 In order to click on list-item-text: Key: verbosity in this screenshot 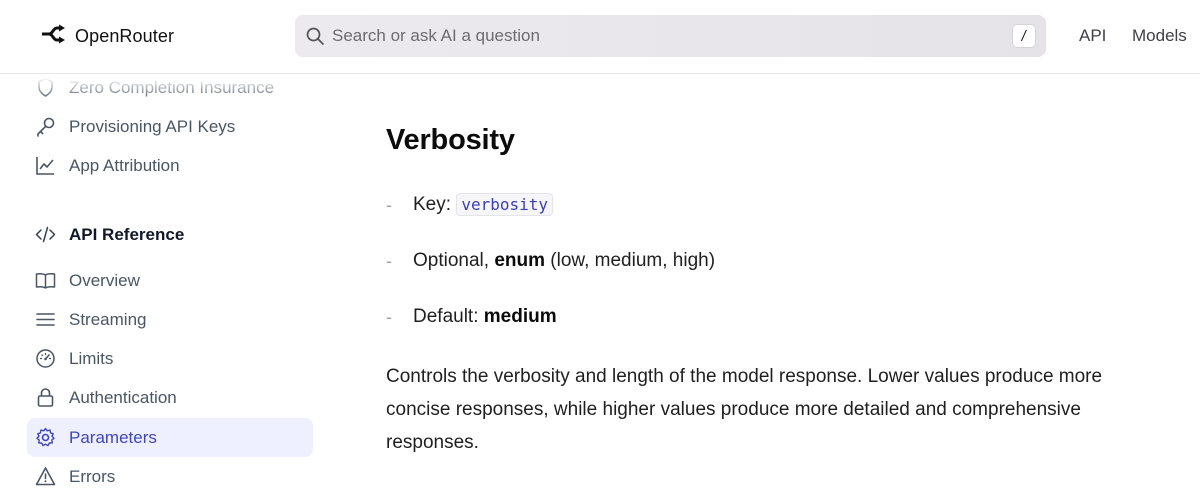, I will do `click(483, 204)`.